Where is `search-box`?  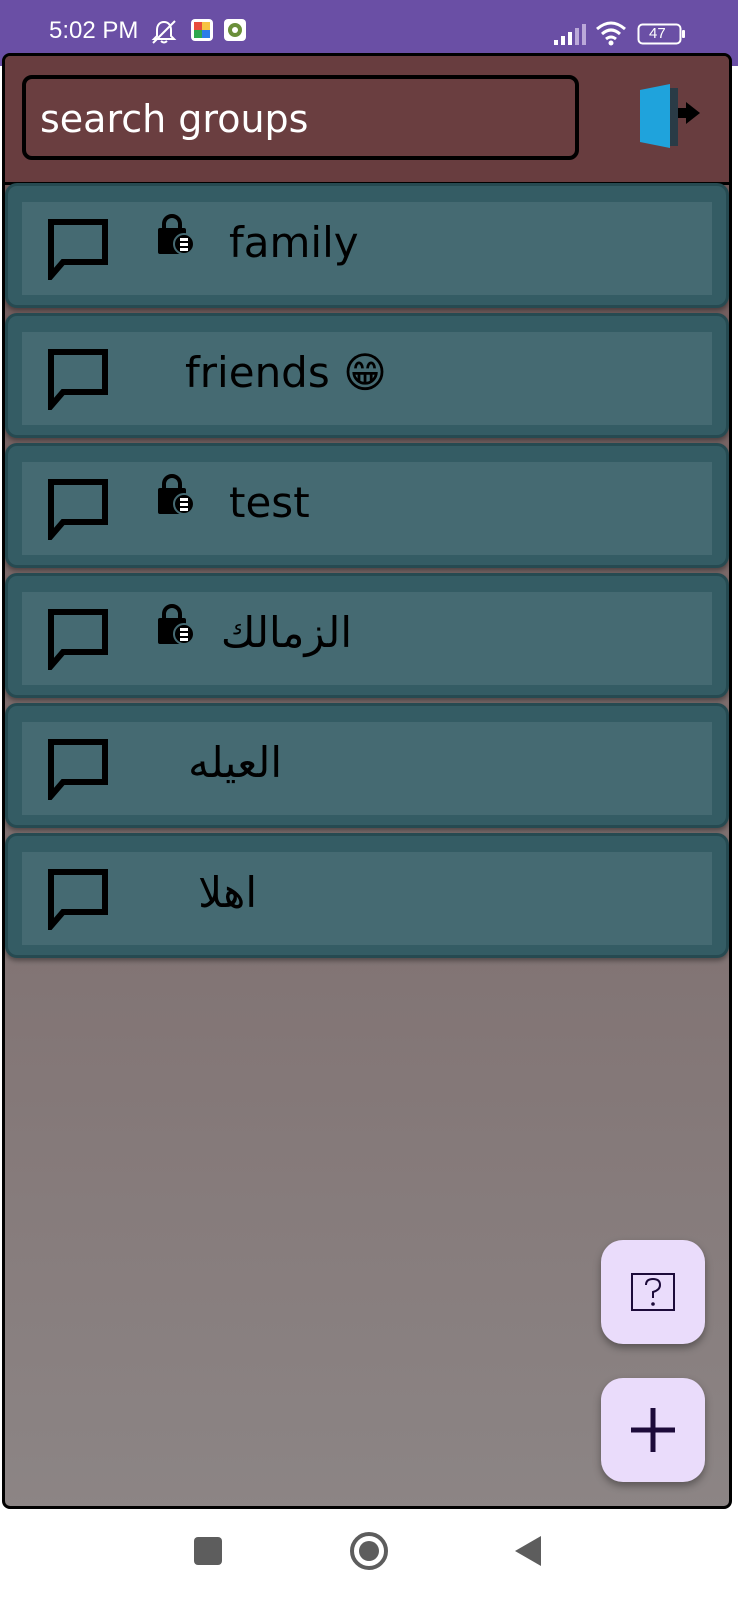 search-box is located at coordinates (300, 117).